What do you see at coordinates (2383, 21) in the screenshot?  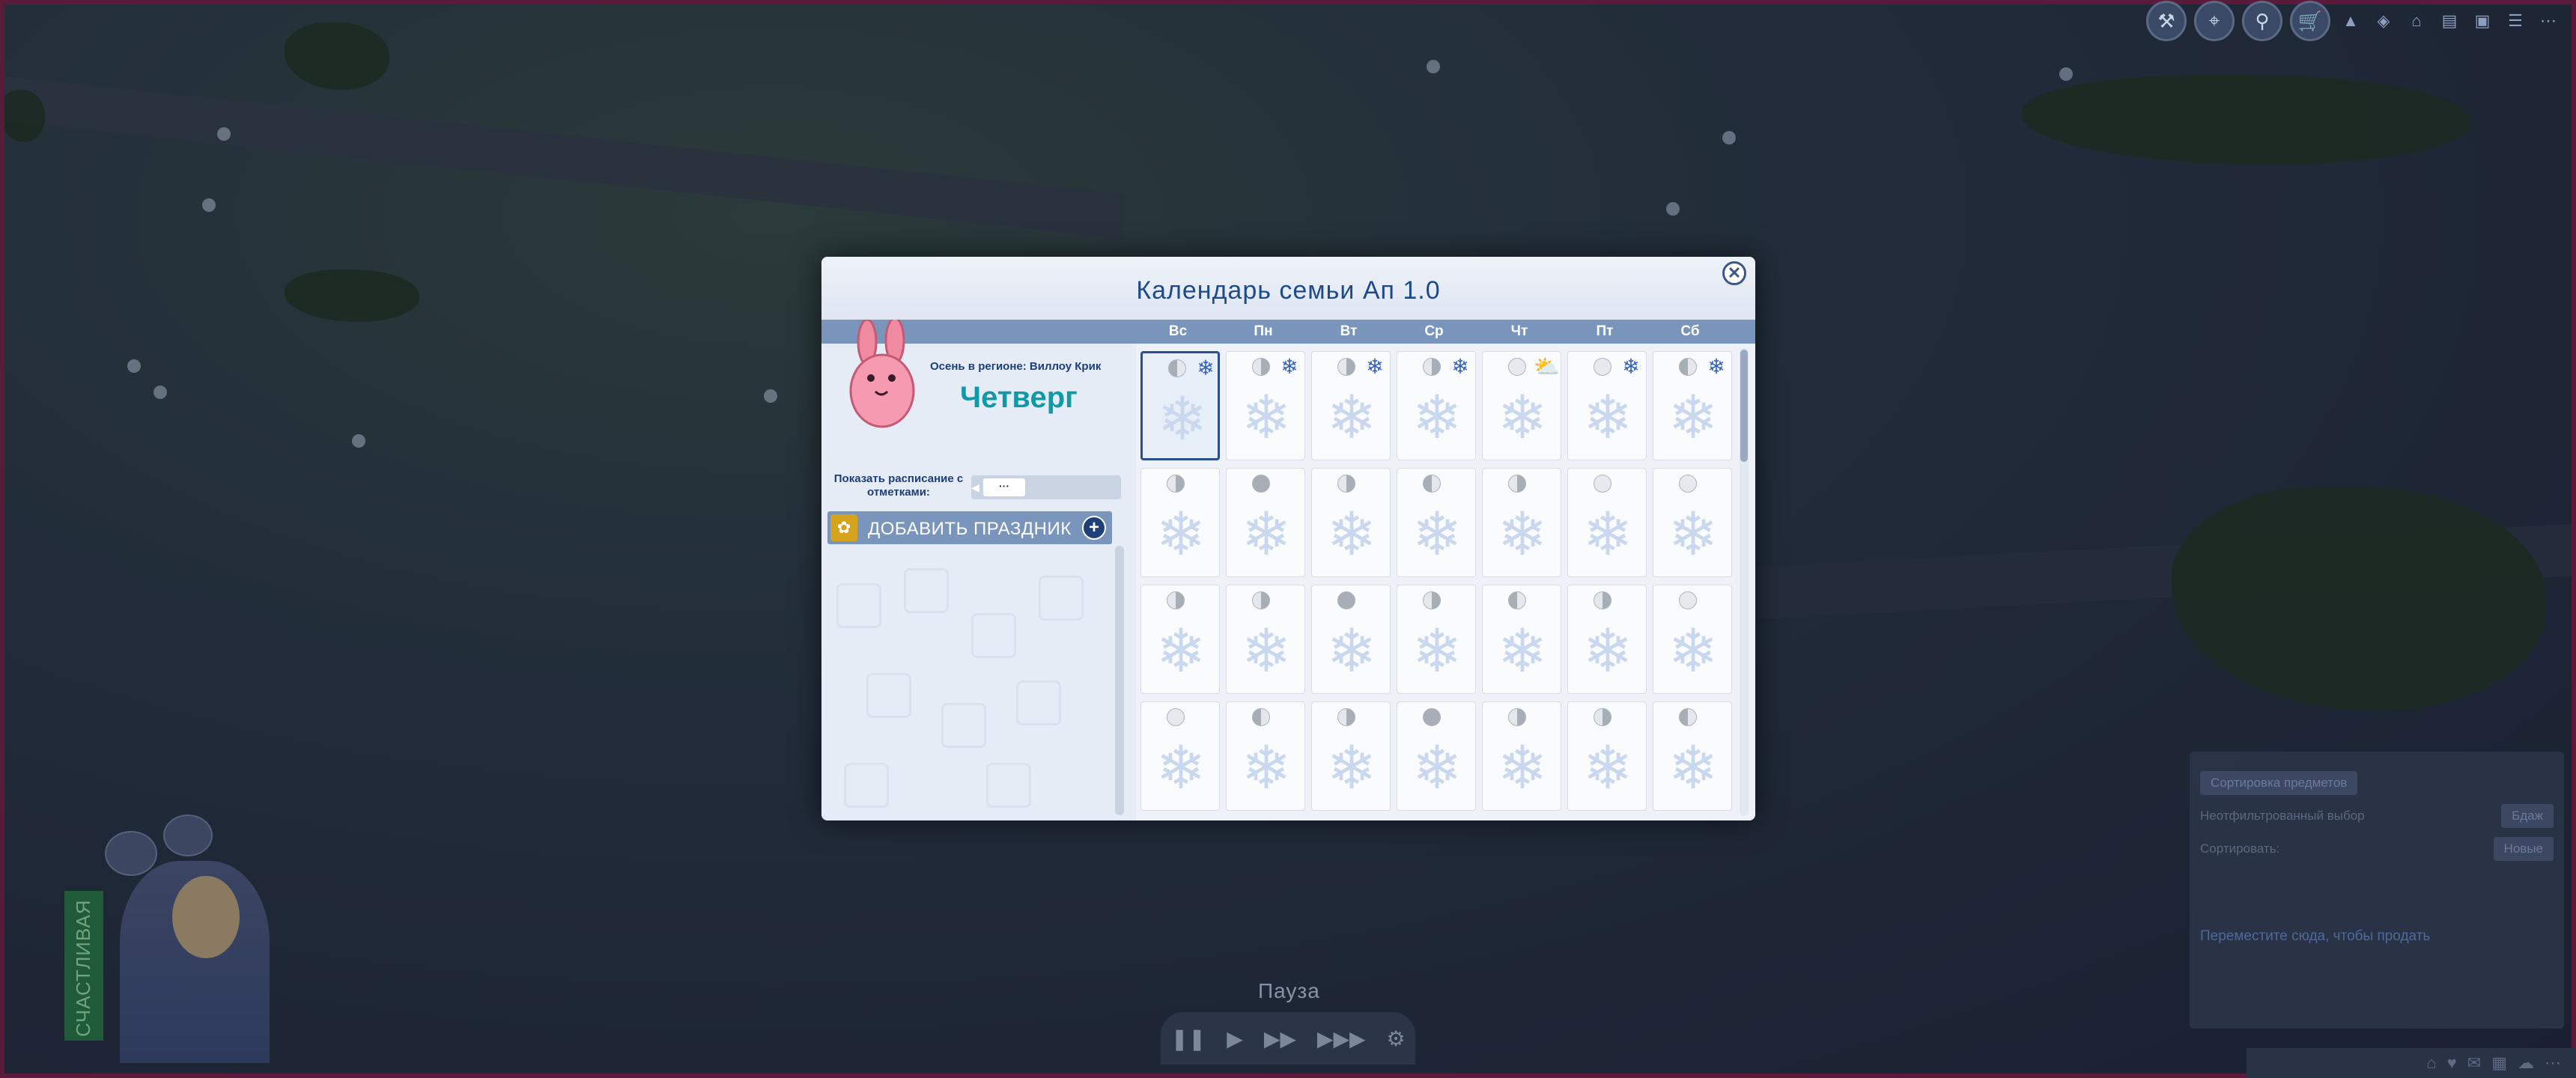 I see `cube-icon: ◈` at bounding box center [2383, 21].